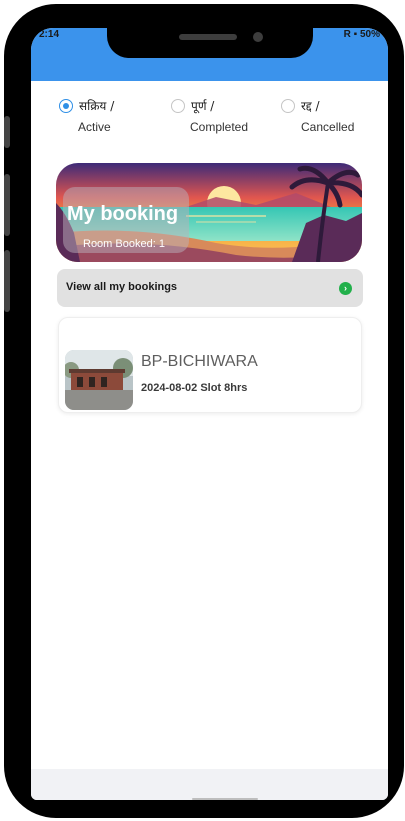  What do you see at coordinates (194, 388) in the screenshot?
I see `booking-date-slot: 2024-08-02 Slot 8hrs` at bounding box center [194, 388].